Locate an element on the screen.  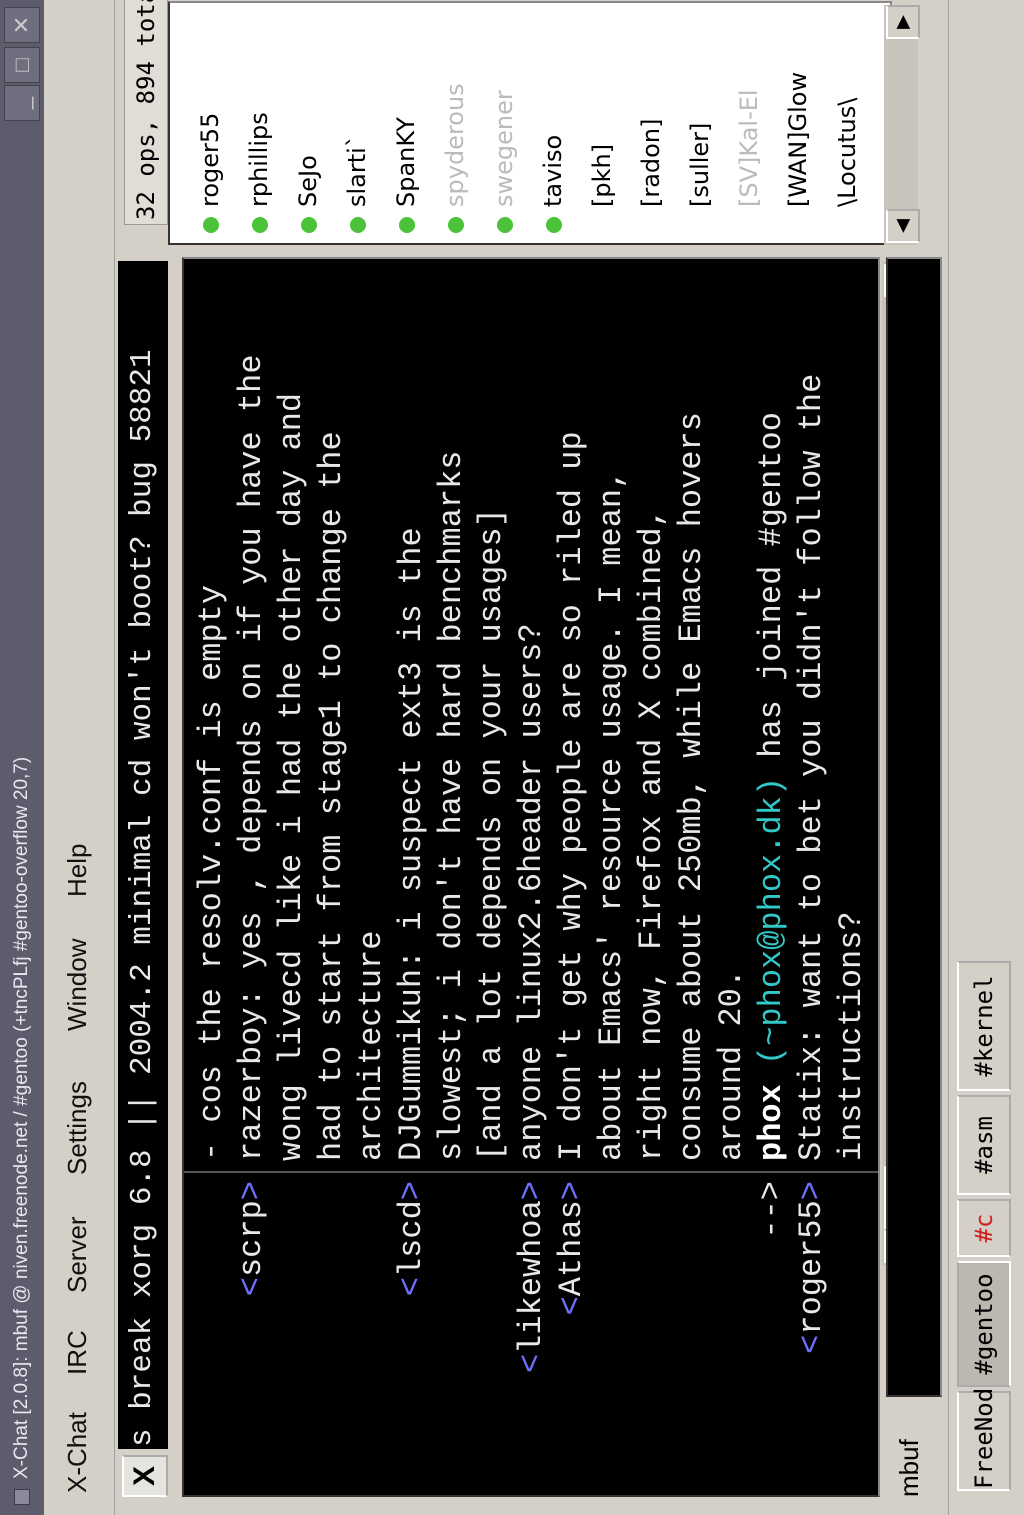
user-list-item: roger55 is located at coordinates (210, 173).